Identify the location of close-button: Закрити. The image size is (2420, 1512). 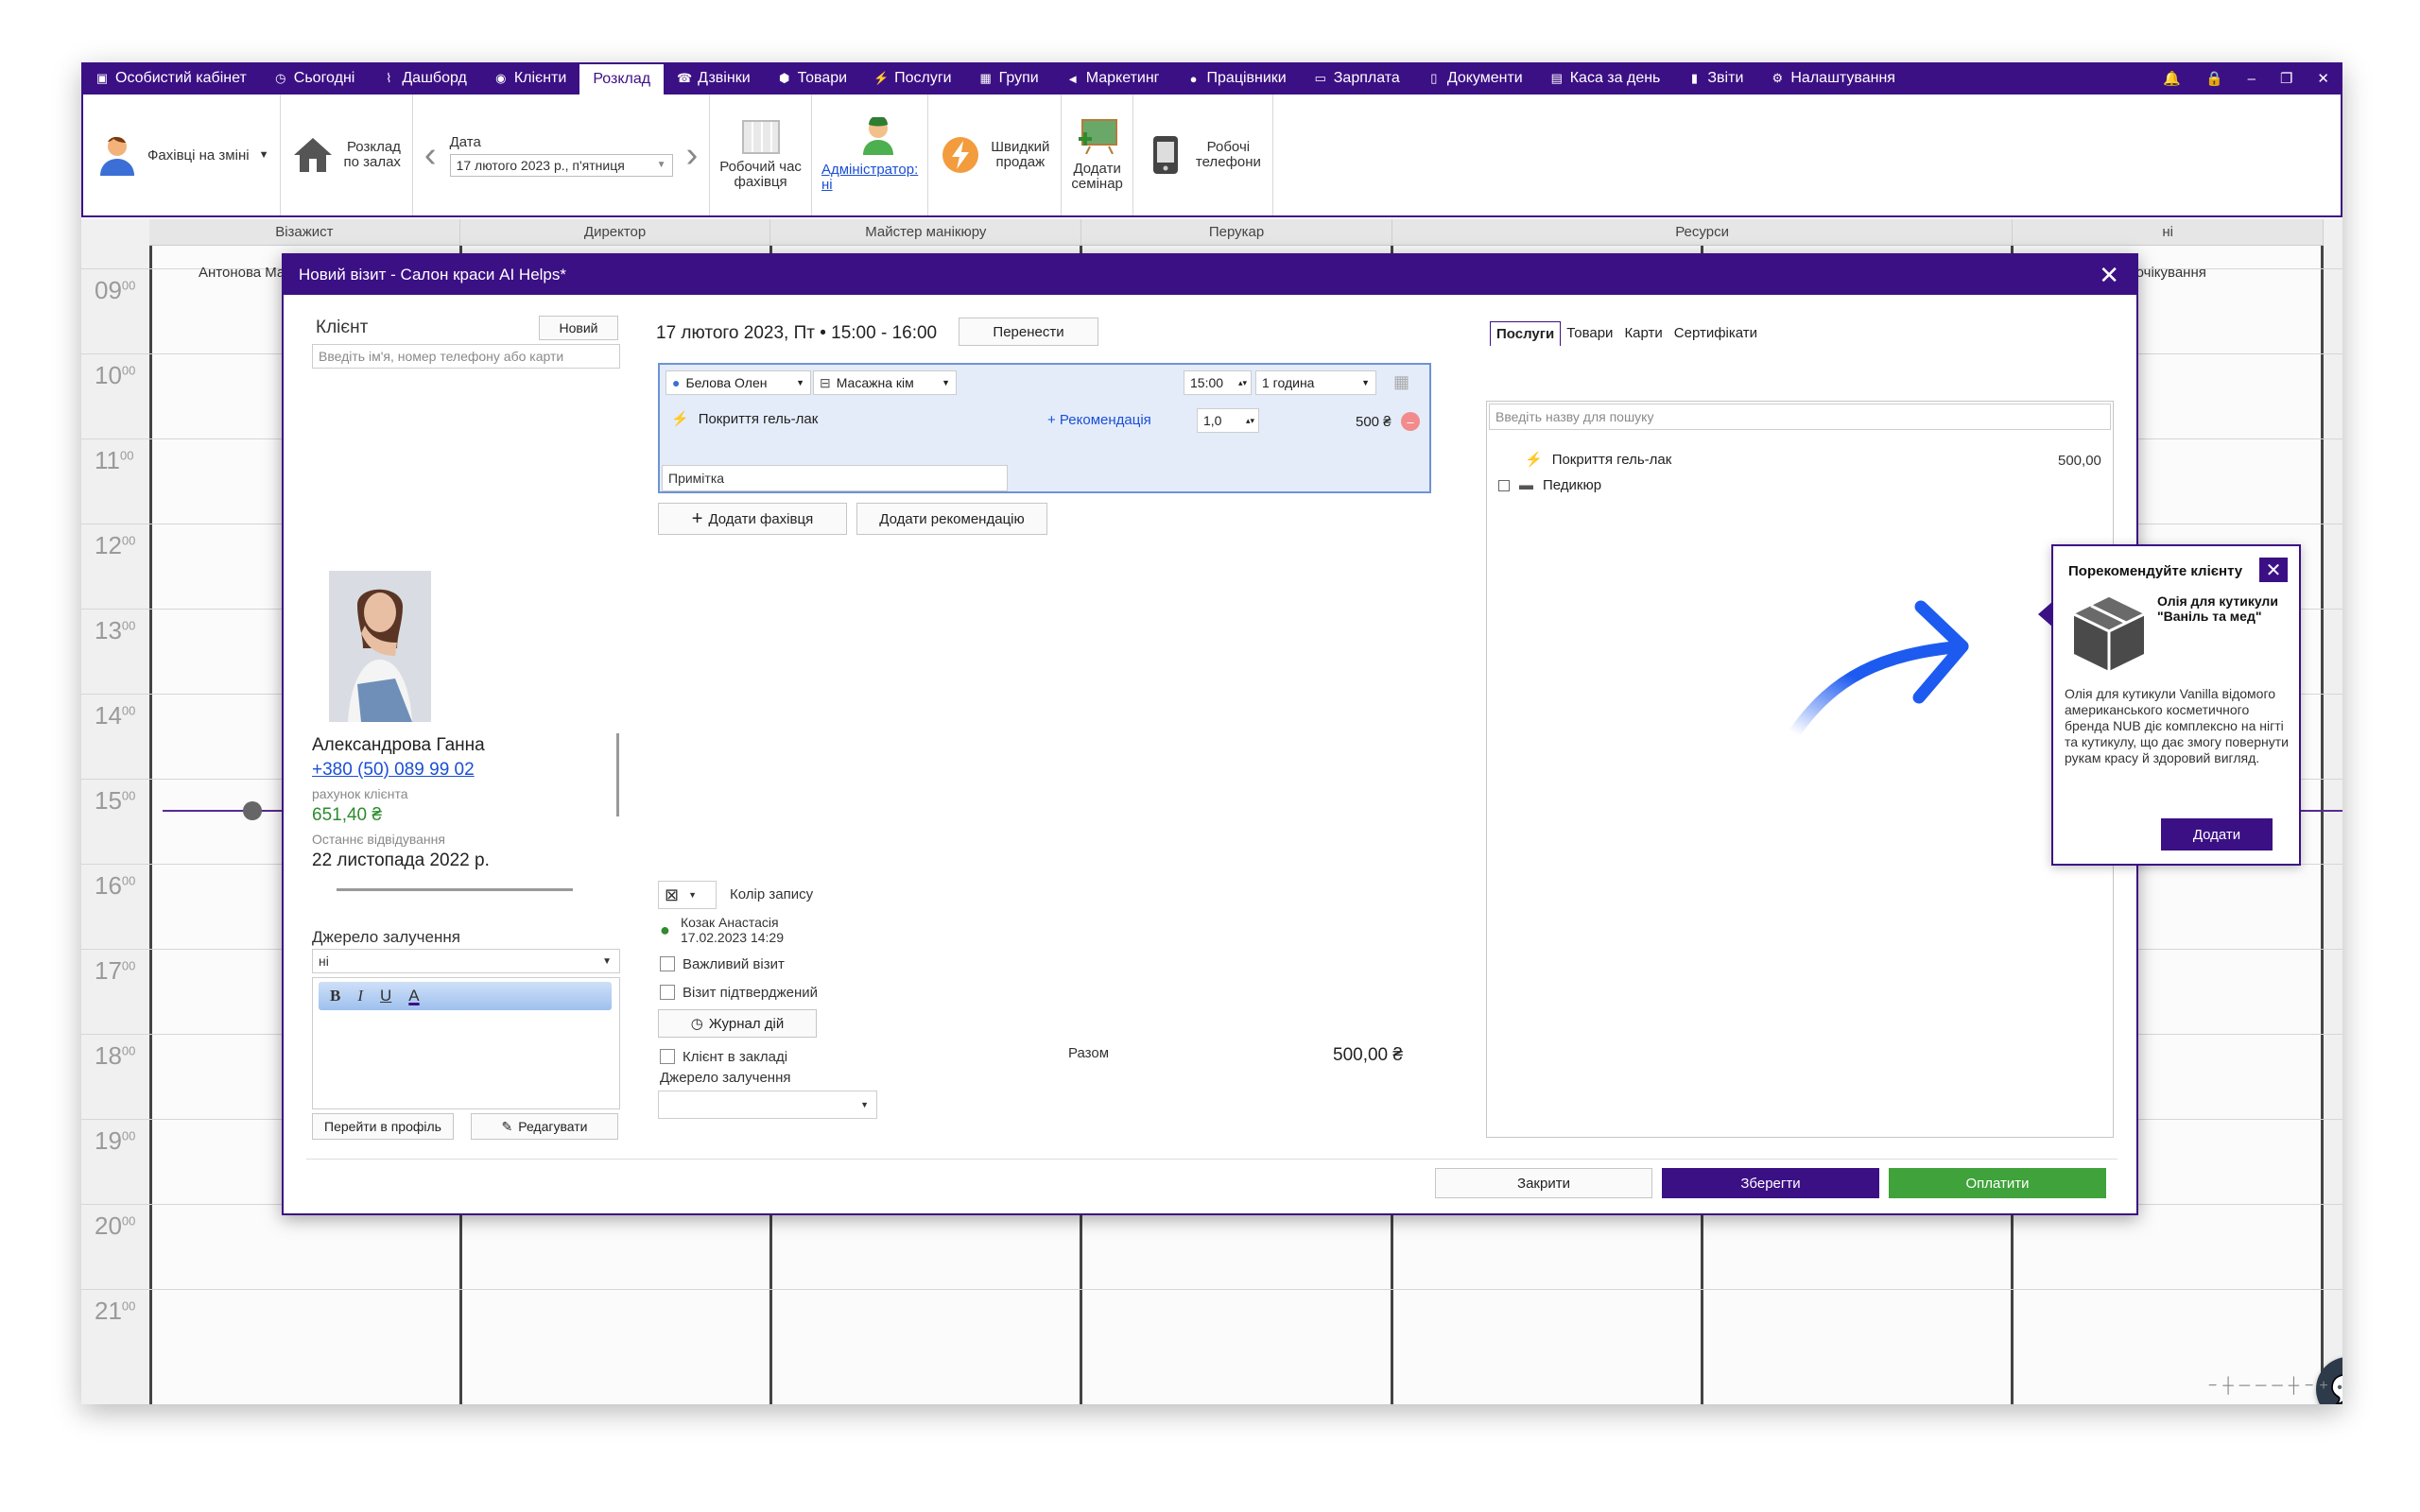
(1544, 1183).